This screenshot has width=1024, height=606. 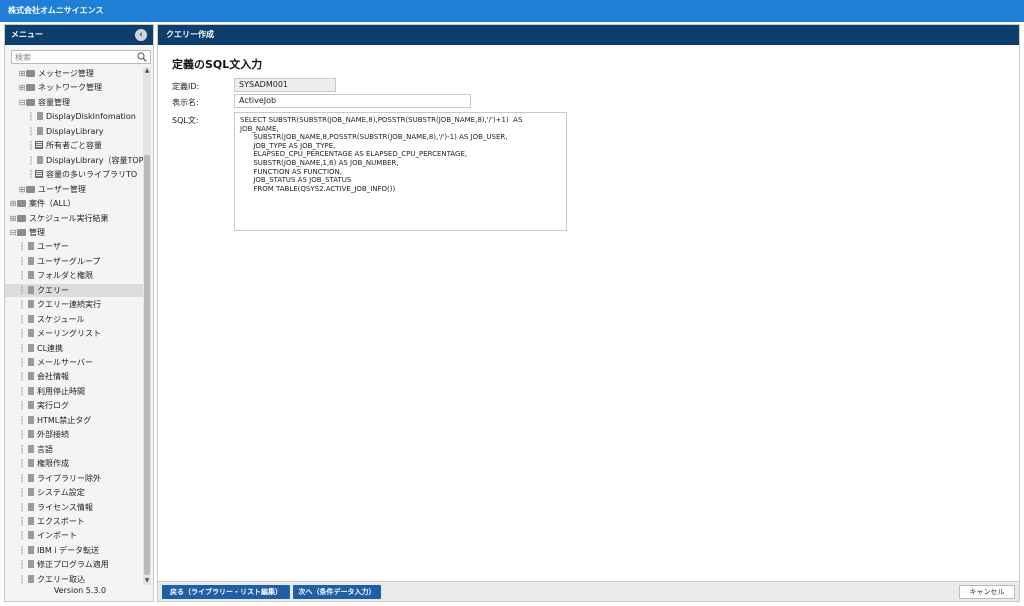 I want to click on sidebar-item-label: DisplayDiskInfomation, so click(x=91, y=117).